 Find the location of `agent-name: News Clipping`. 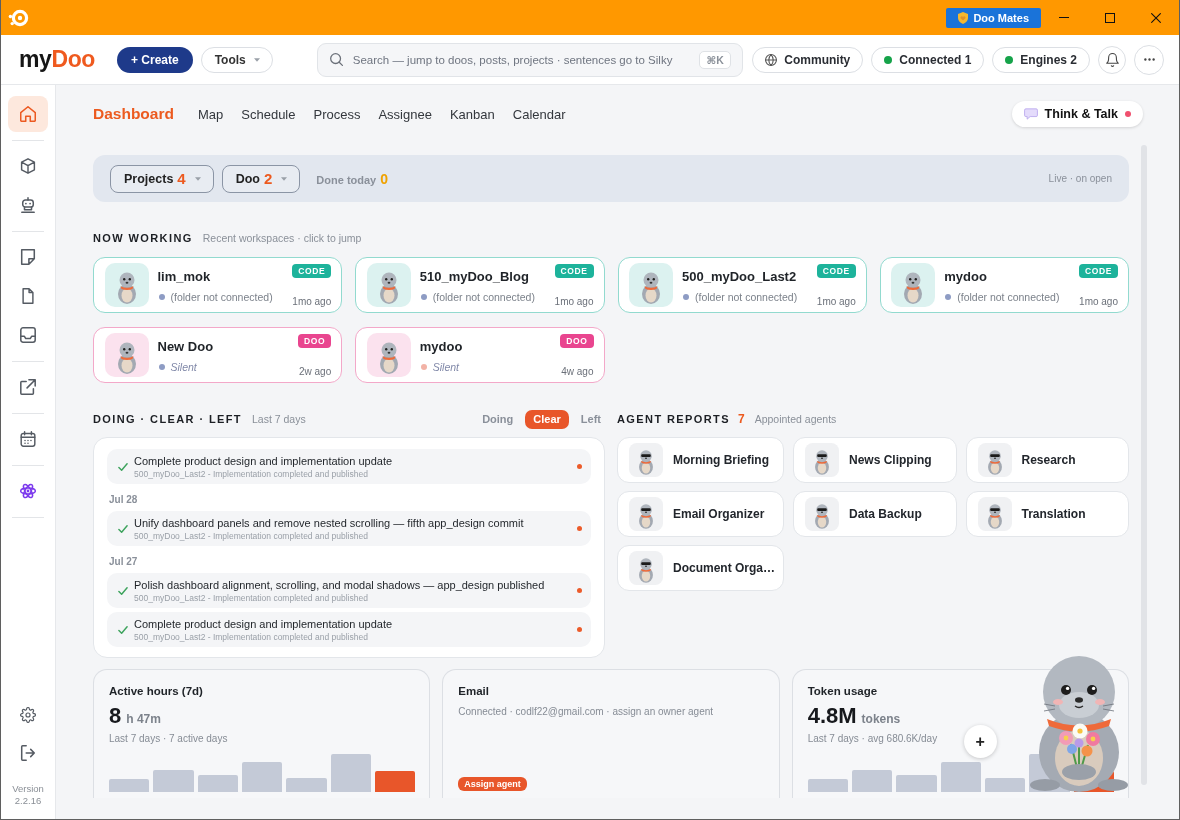

agent-name: News Clipping is located at coordinates (890, 460).